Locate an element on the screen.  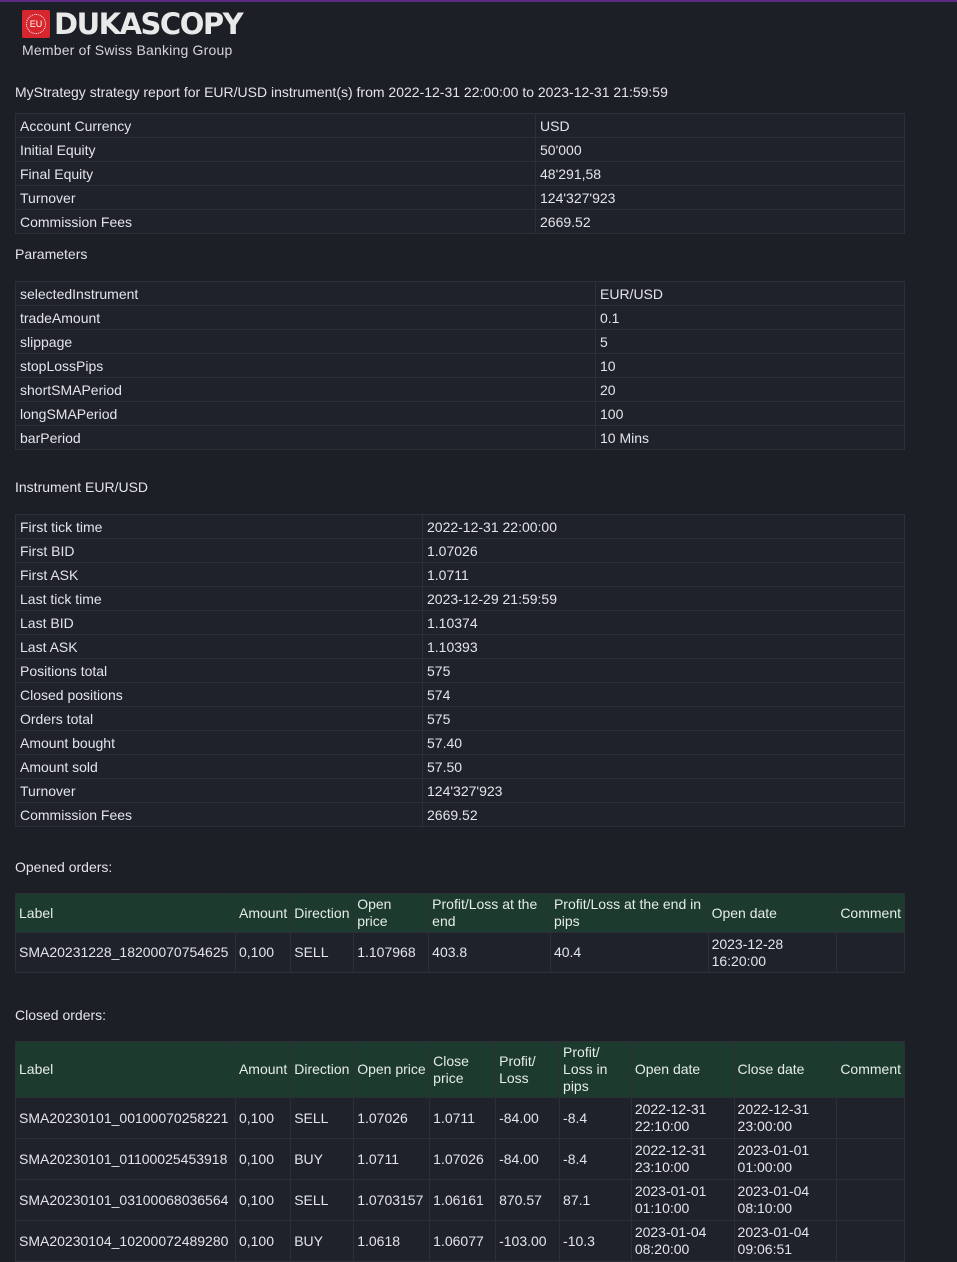
order-cell: 870.57 is located at coordinates (528, 1200).